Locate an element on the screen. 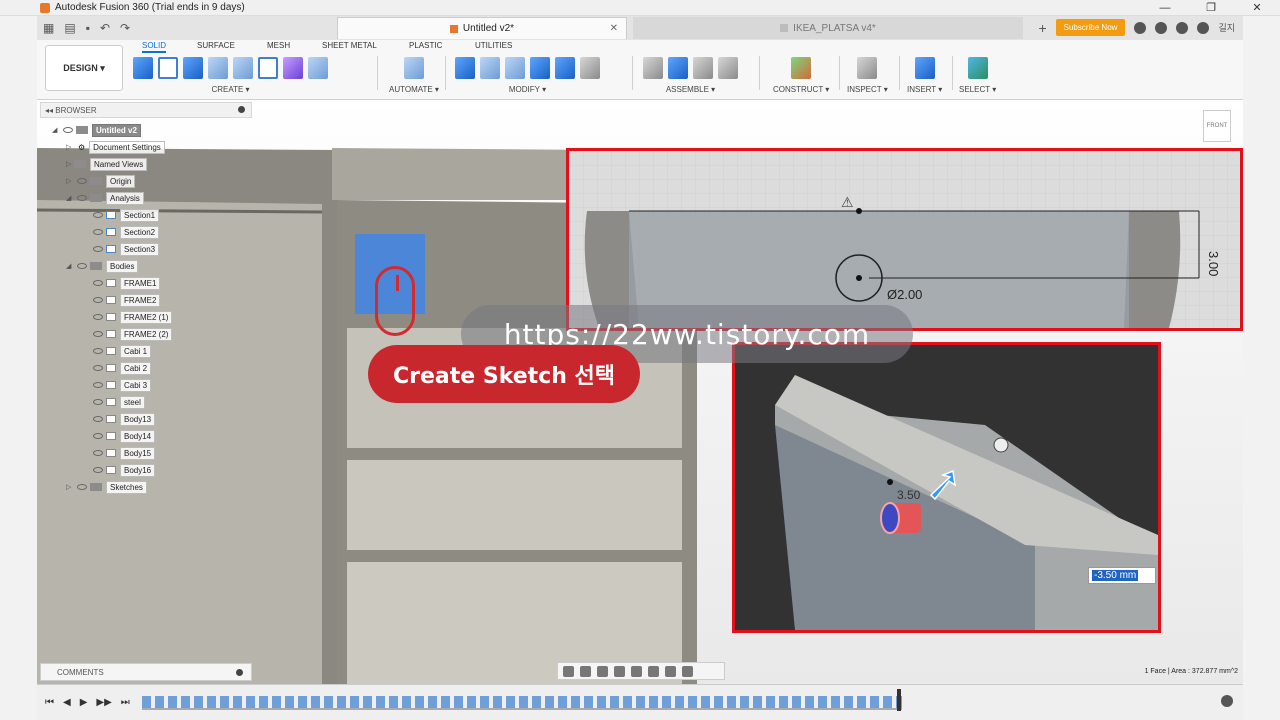 Image resolution: width=1280 pixels, height=720 pixels. insert-image-icon is located at coordinates (924, 68).